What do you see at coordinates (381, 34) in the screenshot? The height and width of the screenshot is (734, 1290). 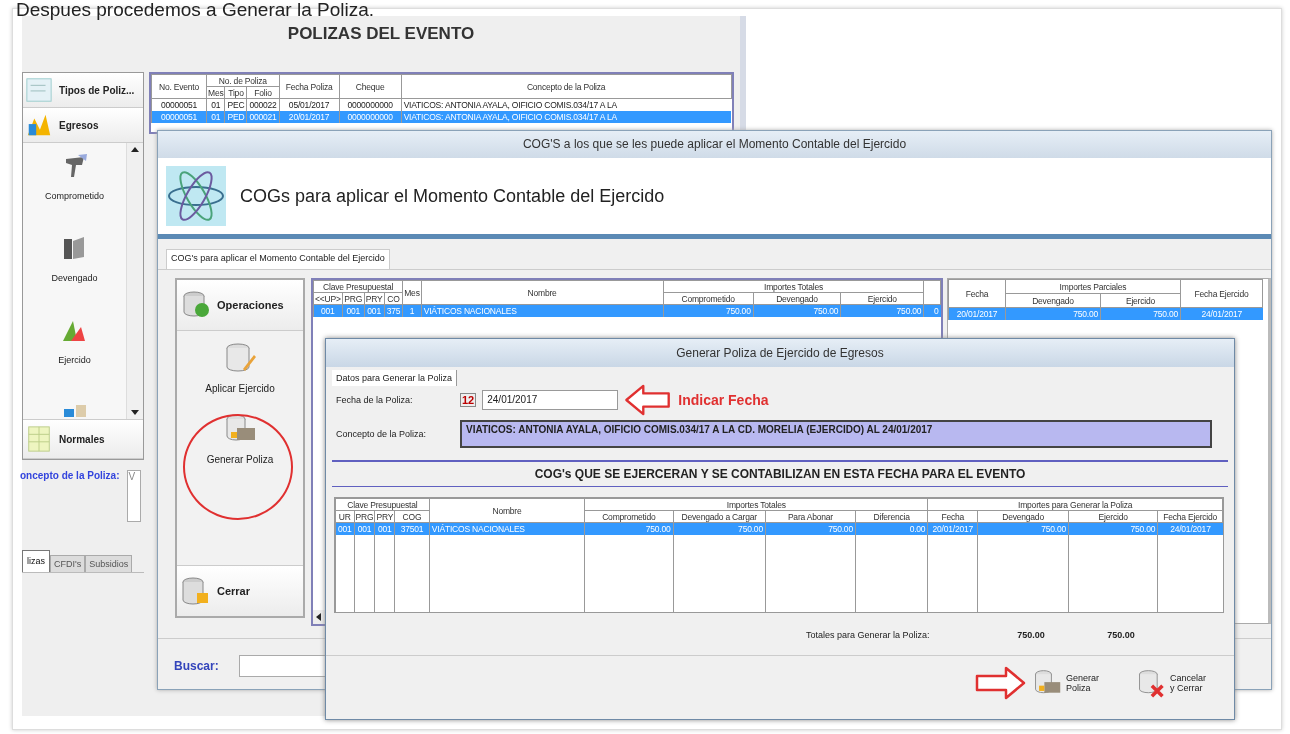 I see `window-title: POLIZAS DEL EVENTO` at bounding box center [381, 34].